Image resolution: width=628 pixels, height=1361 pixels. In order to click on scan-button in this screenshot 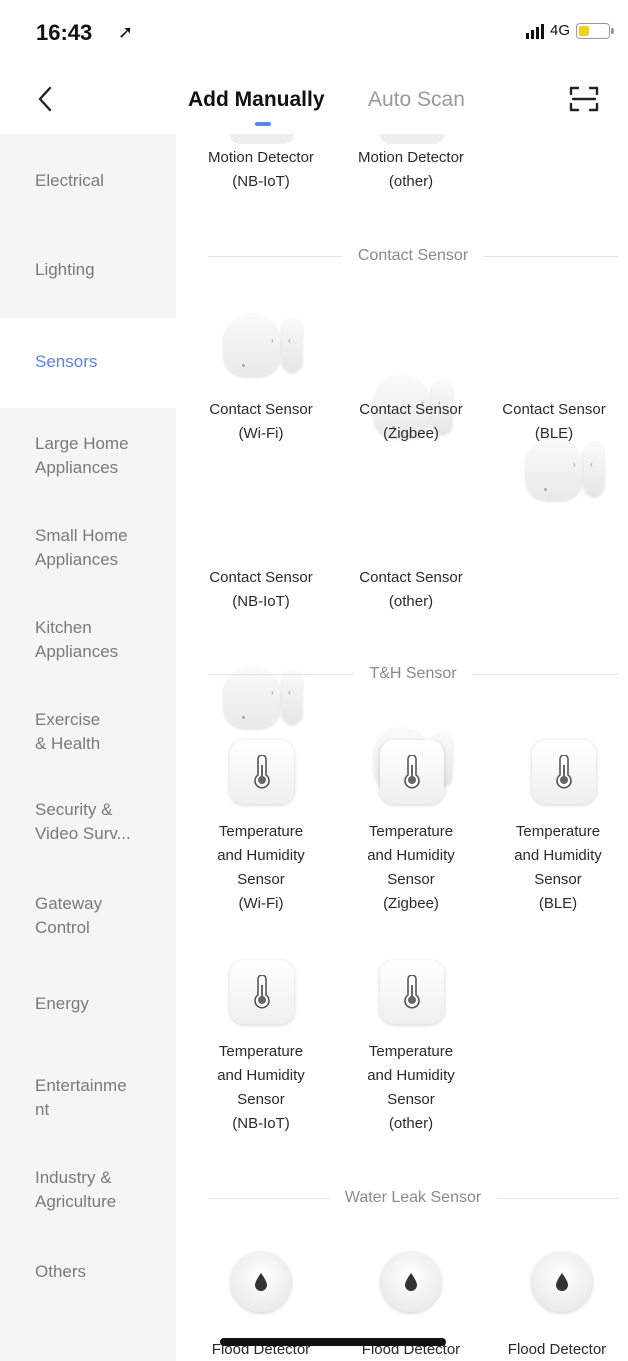, I will do `click(584, 99)`.